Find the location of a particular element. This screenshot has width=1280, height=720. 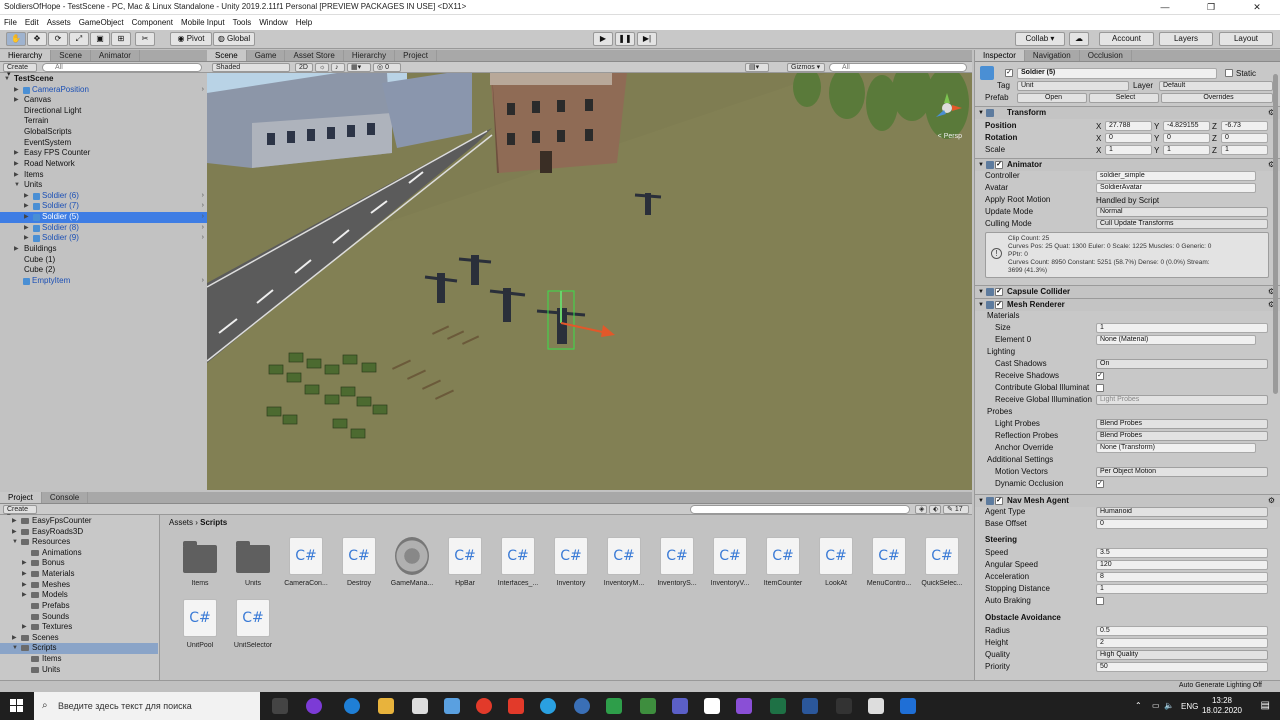

scene-search-input: All is located at coordinates (898, 67).